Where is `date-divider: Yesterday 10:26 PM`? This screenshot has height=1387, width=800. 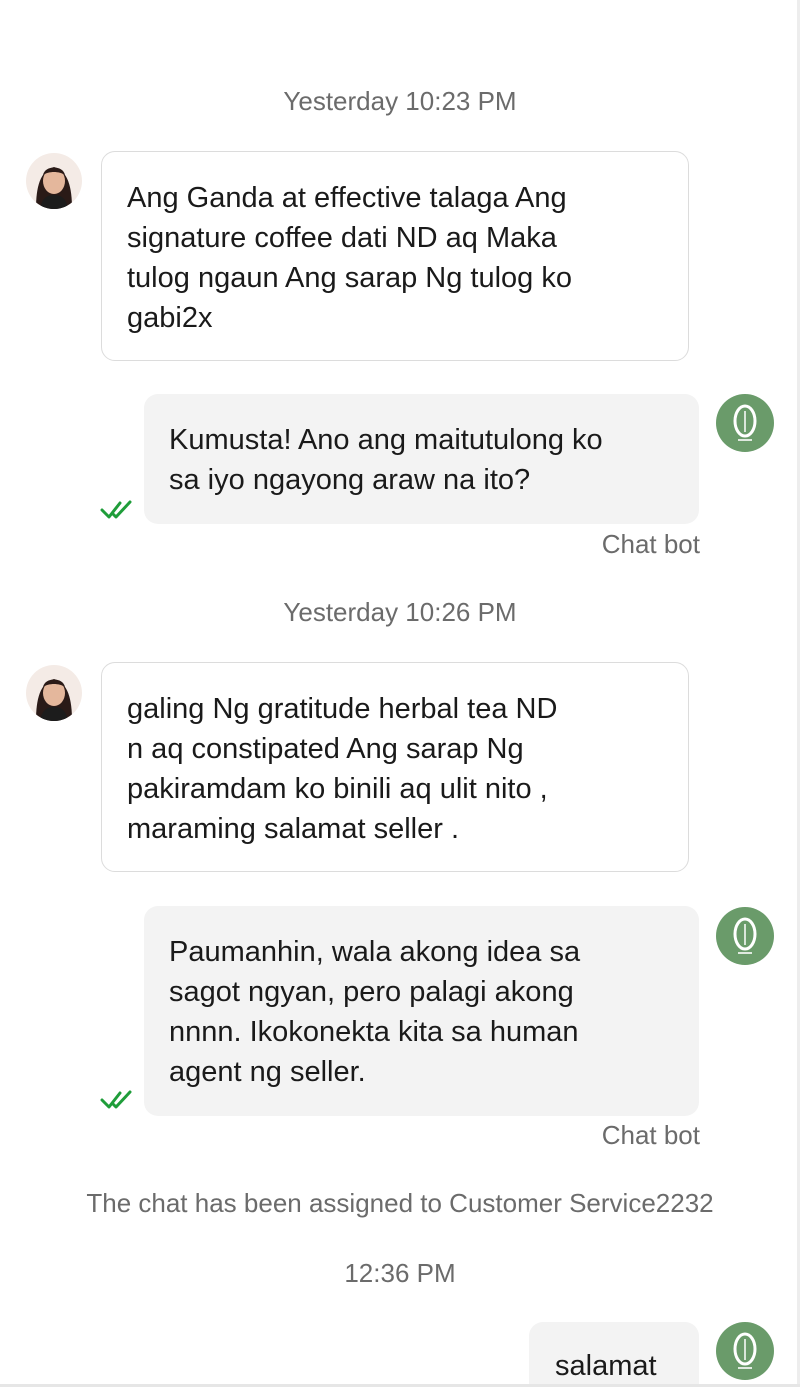 date-divider: Yesterday 10:26 PM is located at coordinates (400, 612).